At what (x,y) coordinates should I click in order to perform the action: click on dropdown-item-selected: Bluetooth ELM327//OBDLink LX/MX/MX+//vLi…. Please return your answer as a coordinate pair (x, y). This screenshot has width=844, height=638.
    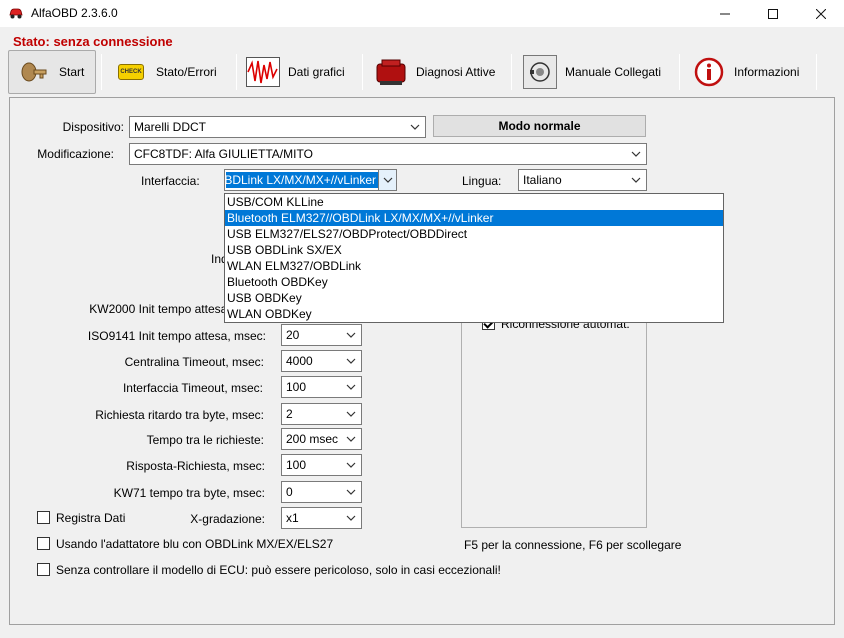
    Looking at the image, I should click on (474, 218).